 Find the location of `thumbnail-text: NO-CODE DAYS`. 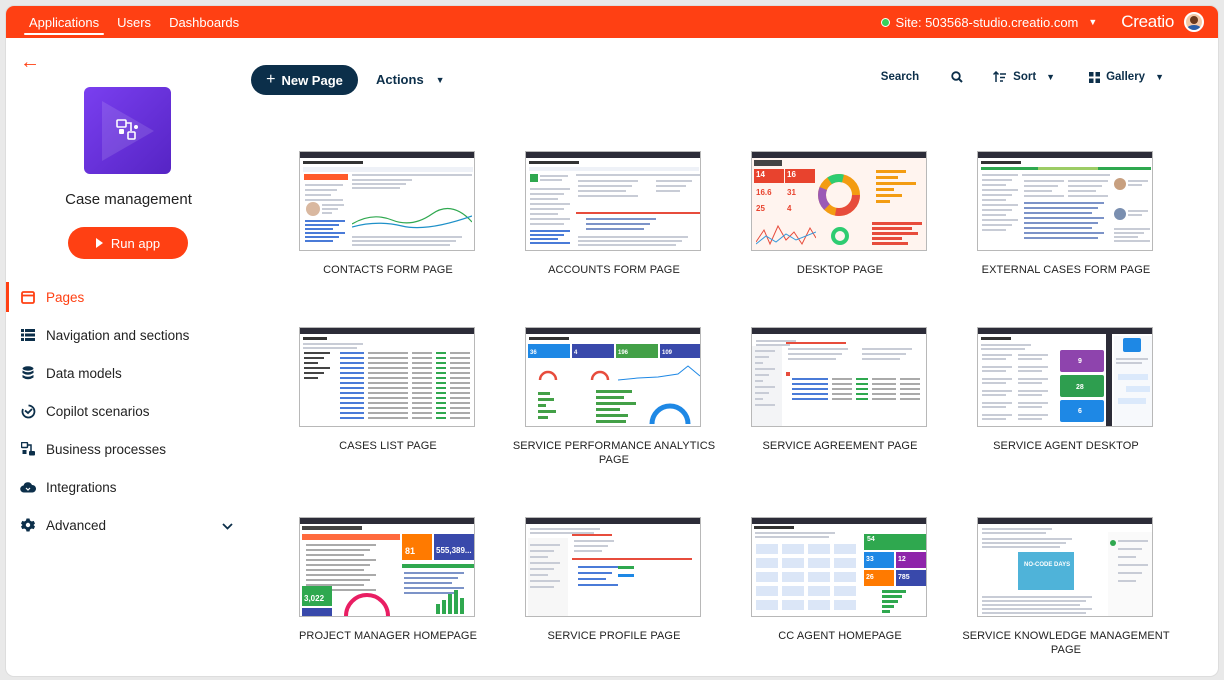

thumbnail-text: NO-CODE DAYS is located at coordinates (1047, 565).